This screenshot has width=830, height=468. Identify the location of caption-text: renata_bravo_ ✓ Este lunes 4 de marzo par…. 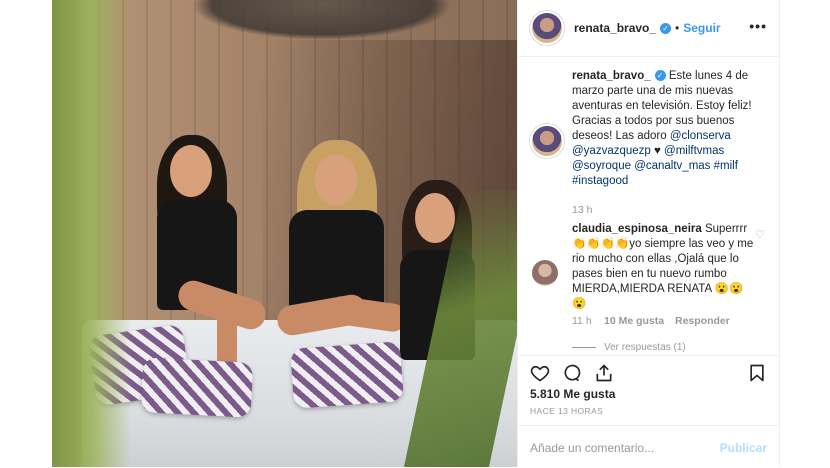
(664, 129).